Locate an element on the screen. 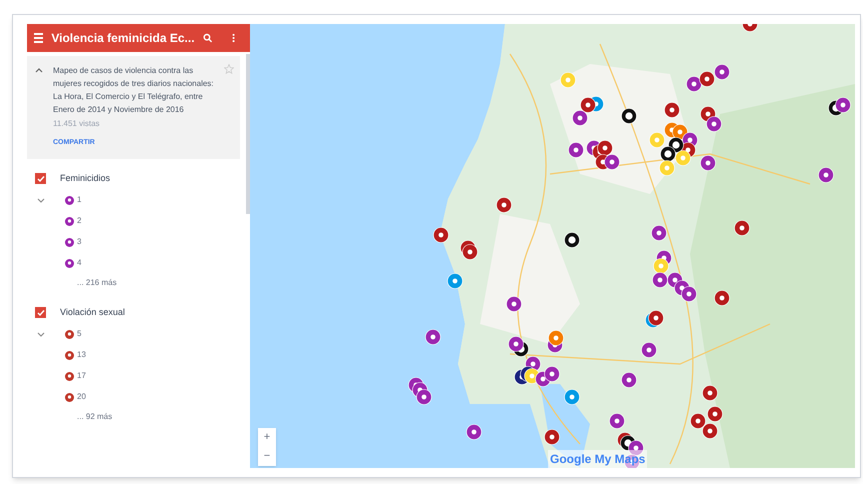 The height and width of the screenshot is (484, 863). collapse-chevron-icon is located at coordinates (39, 70).